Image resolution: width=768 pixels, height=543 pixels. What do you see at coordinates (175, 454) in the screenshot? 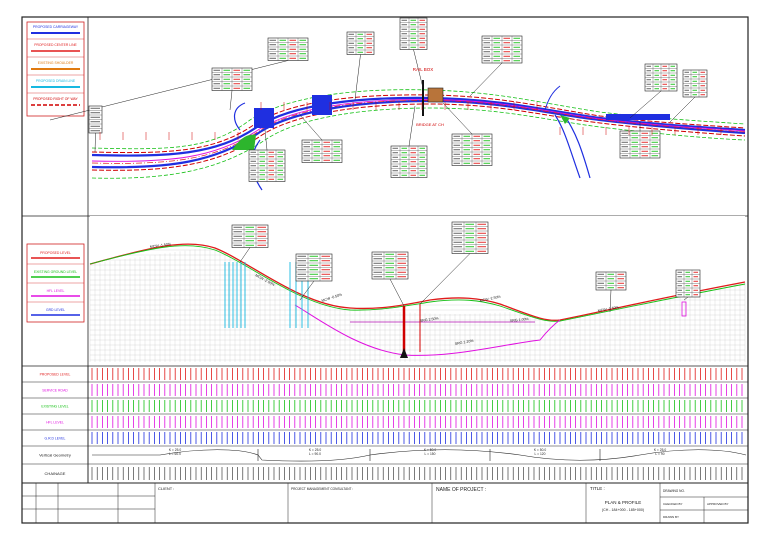
I see `vertical-curve-label: L = 60.0` at bounding box center [175, 454].